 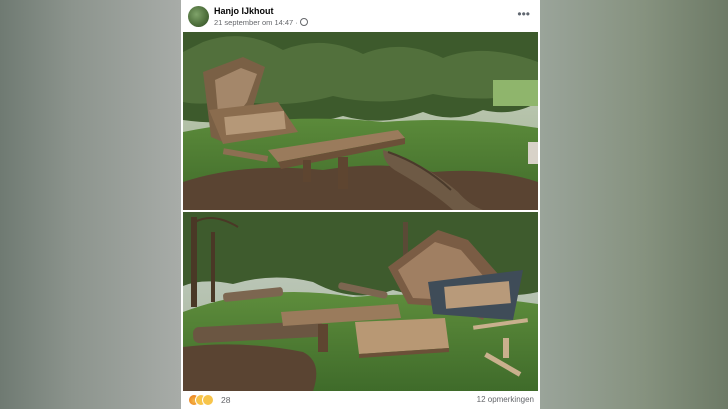 What do you see at coordinates (256, 22) in the screenshot?
I see `timestamp-text: 21 september om 14:47 ·` at bounding box center [256, 22].